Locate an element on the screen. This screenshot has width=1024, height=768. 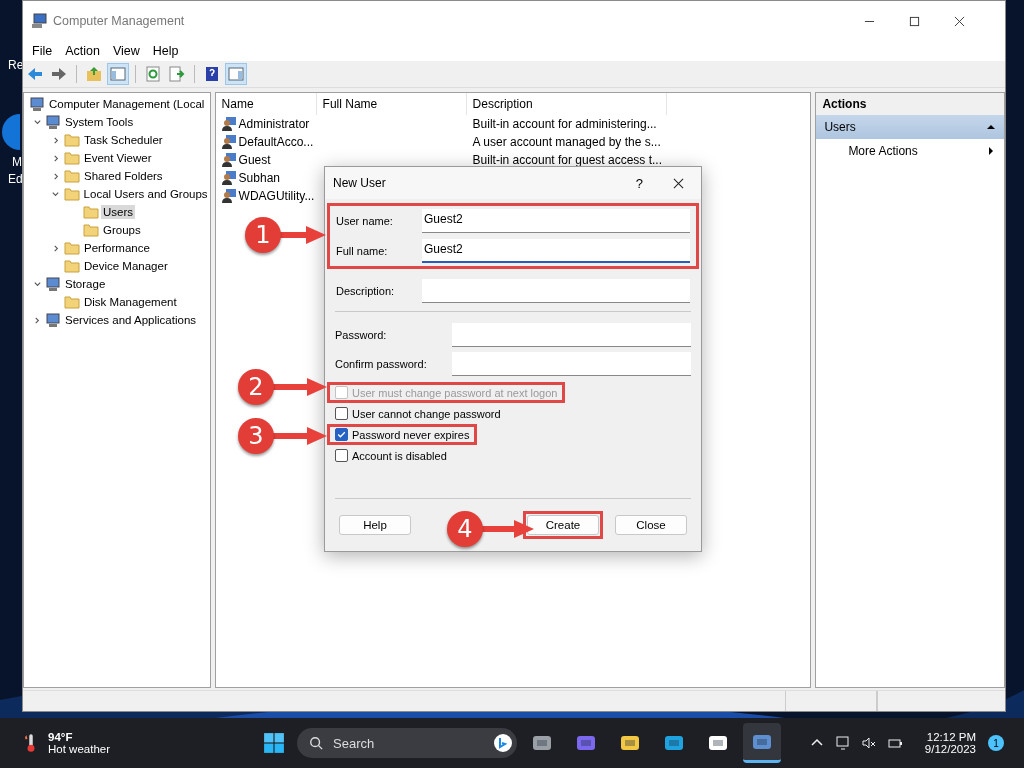
clock-date: 9/12/2023 is located at coordinates (950, 749).